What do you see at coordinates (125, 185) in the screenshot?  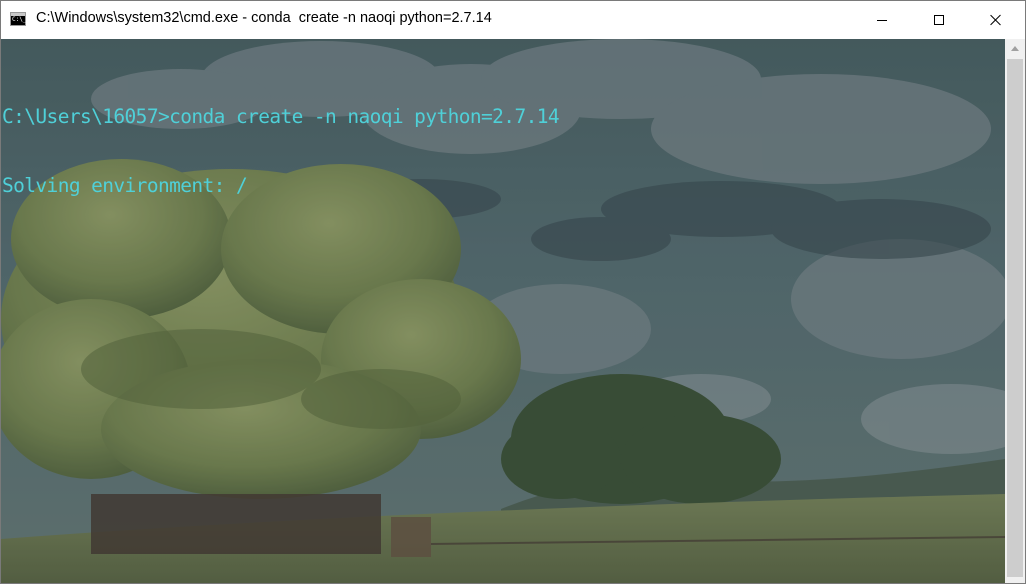 I see `console-line-status: Solving environment: /` at bounding box center [125, 185].